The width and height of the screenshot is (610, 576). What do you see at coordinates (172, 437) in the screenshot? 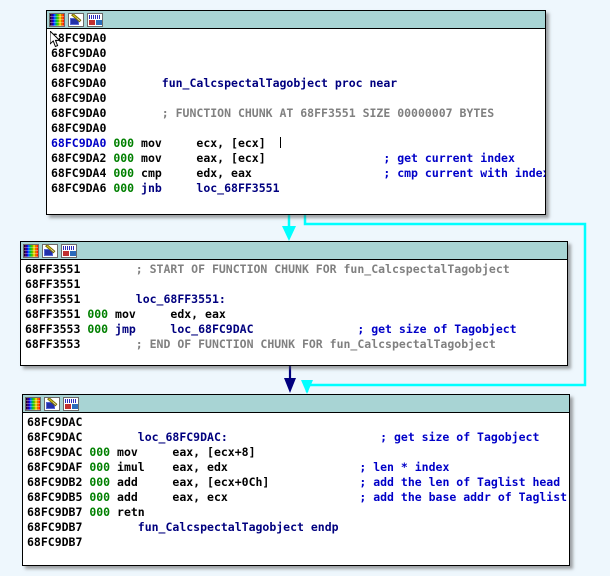
I see `line-text: loc_68FC9DAC:` at bounding box center [172, 437].